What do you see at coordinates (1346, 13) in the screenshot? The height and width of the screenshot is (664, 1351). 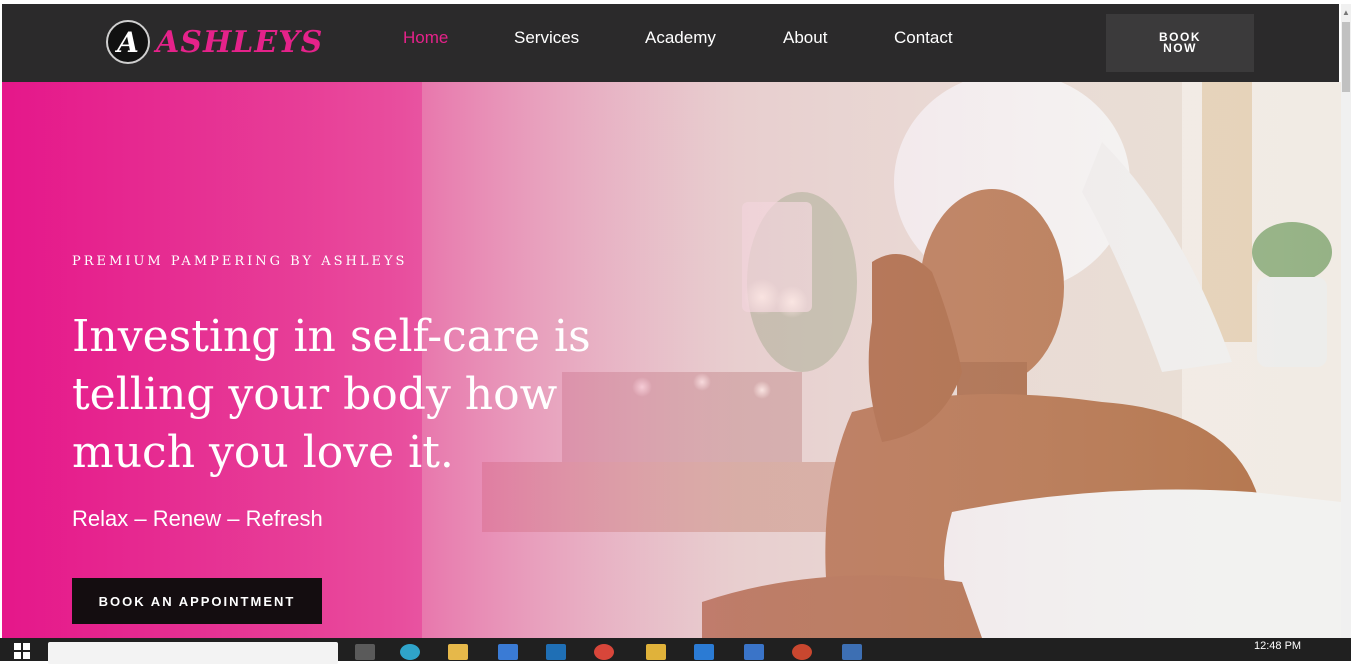 I see `scroll-up-icon: ▲` at bounding box center [1346, 13].